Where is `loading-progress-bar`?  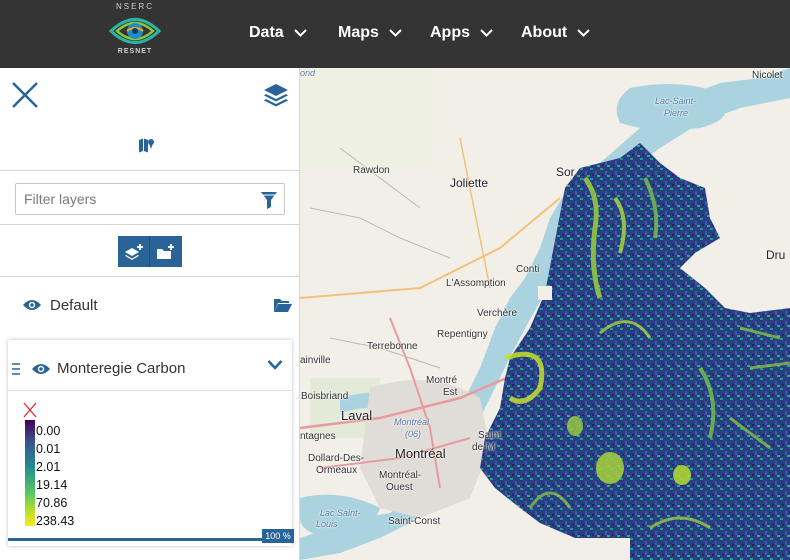 loading-progress-bar is located at coordinates (150, 539).